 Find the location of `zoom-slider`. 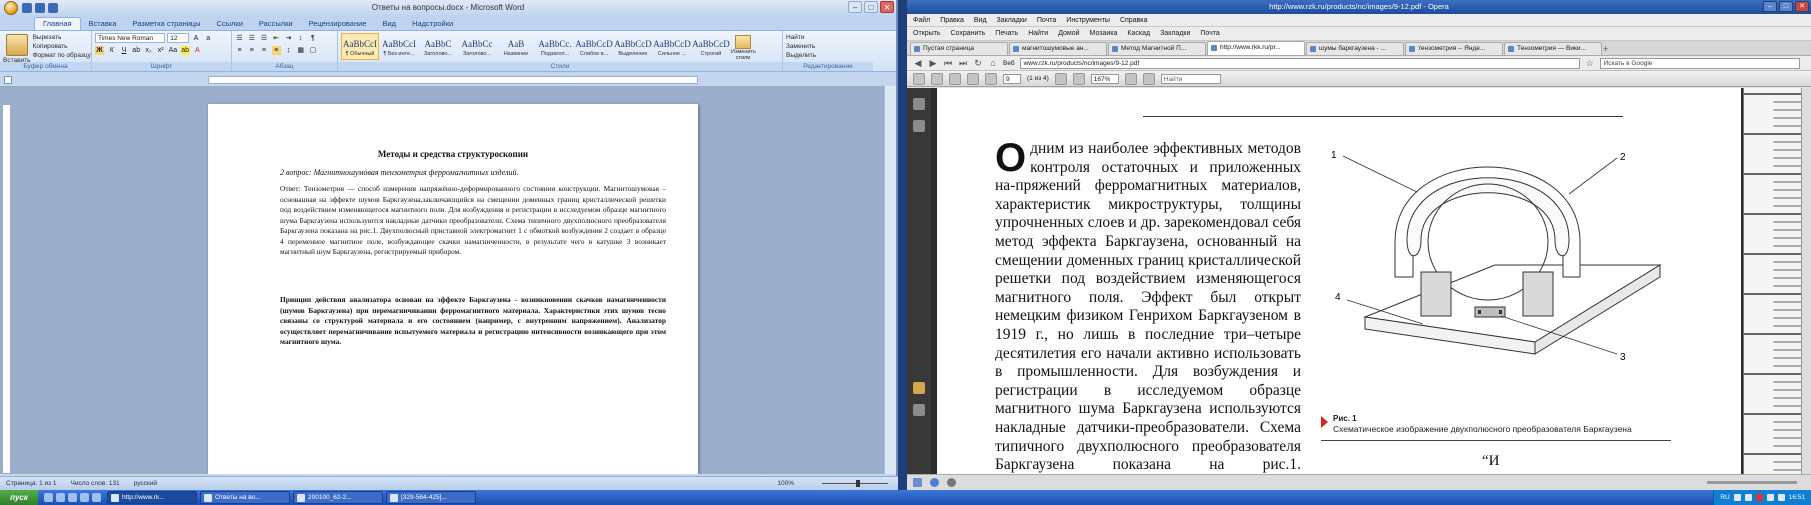

zoom-slider is located at coordinates (843, 483).